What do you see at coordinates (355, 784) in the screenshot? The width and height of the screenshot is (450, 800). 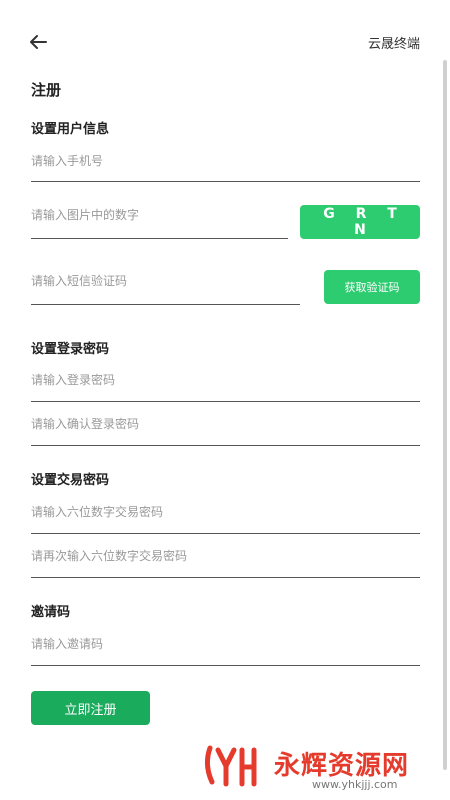 I see `watermark-url: www.yhkjjj.com` at bounding box center [355, 784].